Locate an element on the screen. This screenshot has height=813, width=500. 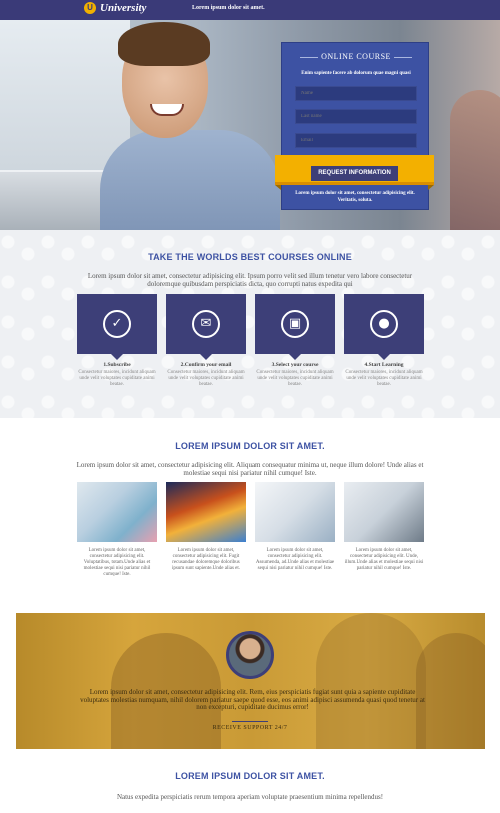
gallery-photo-chemistry is located at coordinates (206, 512).